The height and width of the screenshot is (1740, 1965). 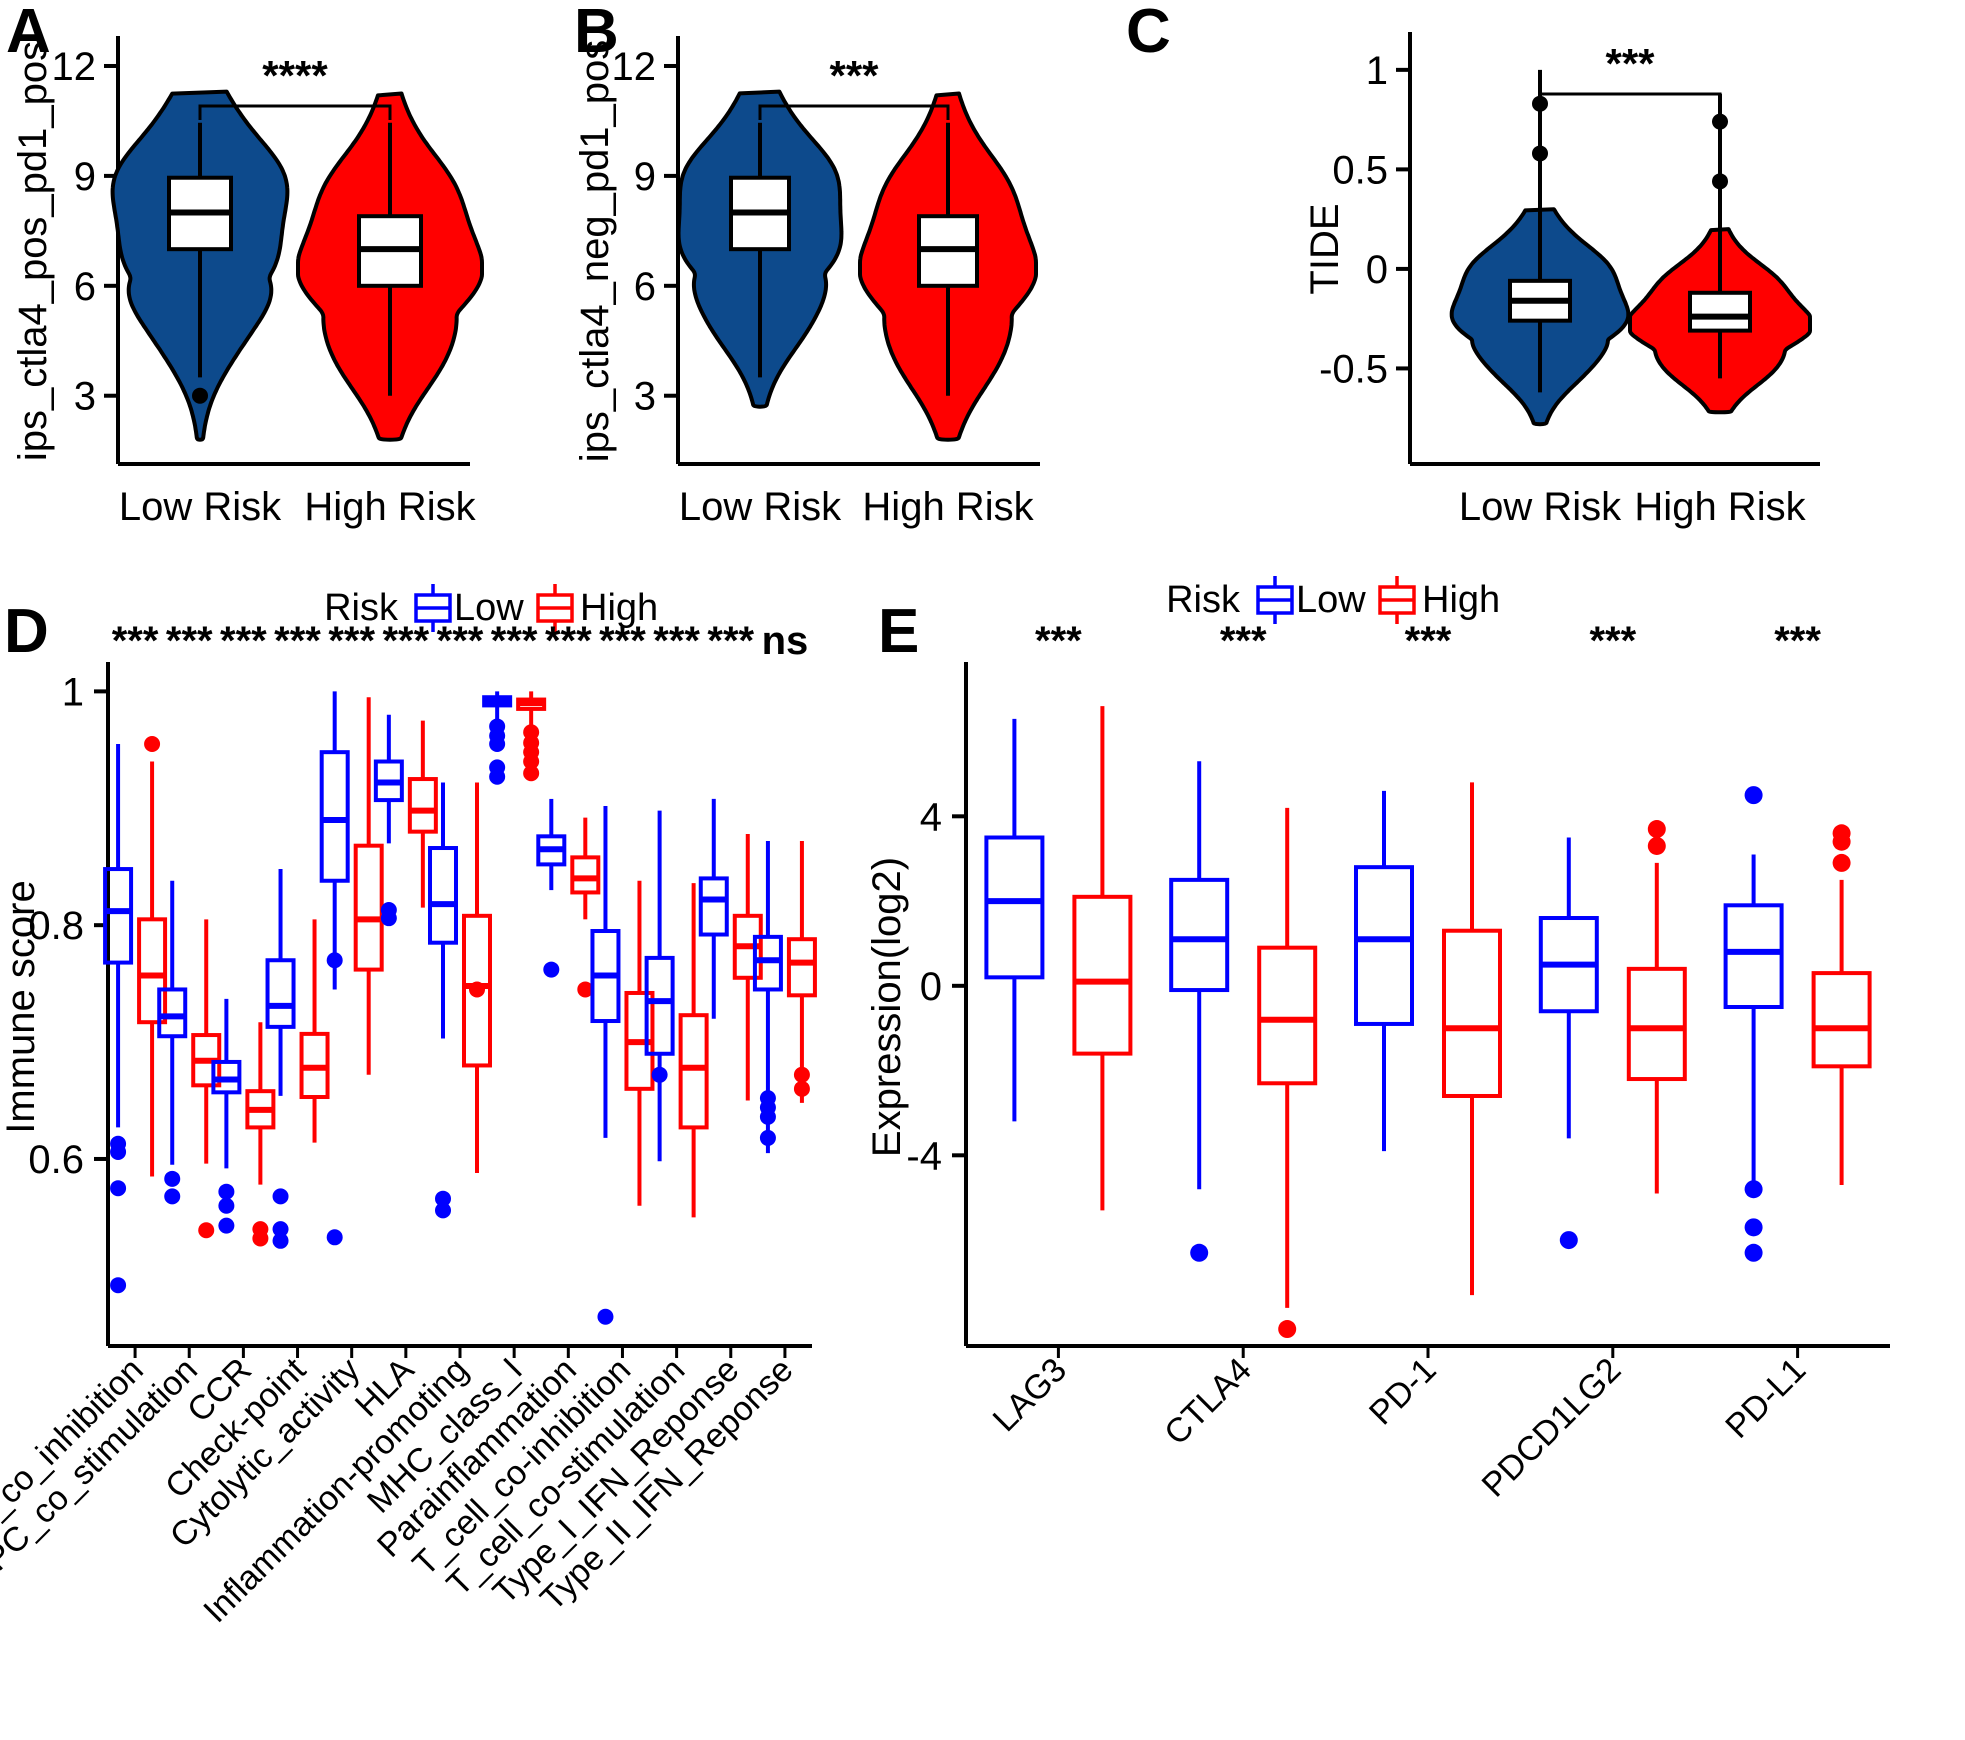 What do you see at coordinates (1331, 600) in the screenshot?
I see `legend-label-low: Low` at bounding box center [1331, 600].